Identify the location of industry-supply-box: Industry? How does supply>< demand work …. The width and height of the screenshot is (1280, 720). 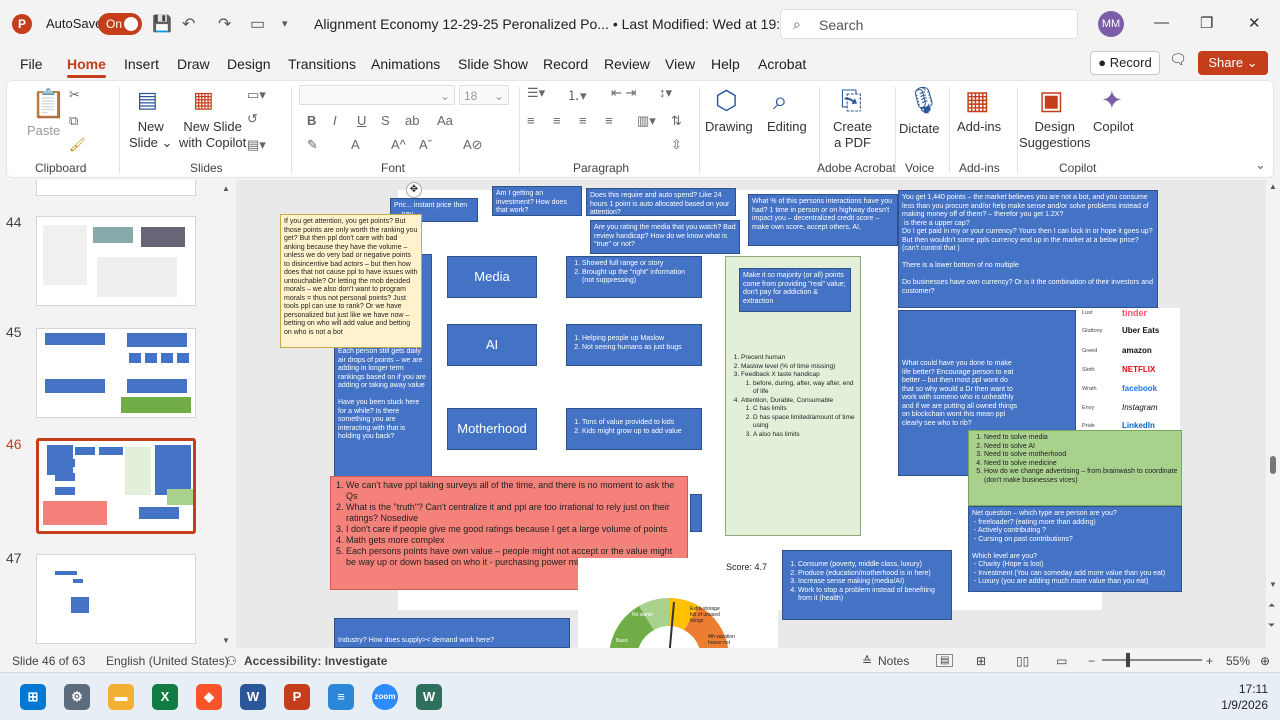
(452, 633).